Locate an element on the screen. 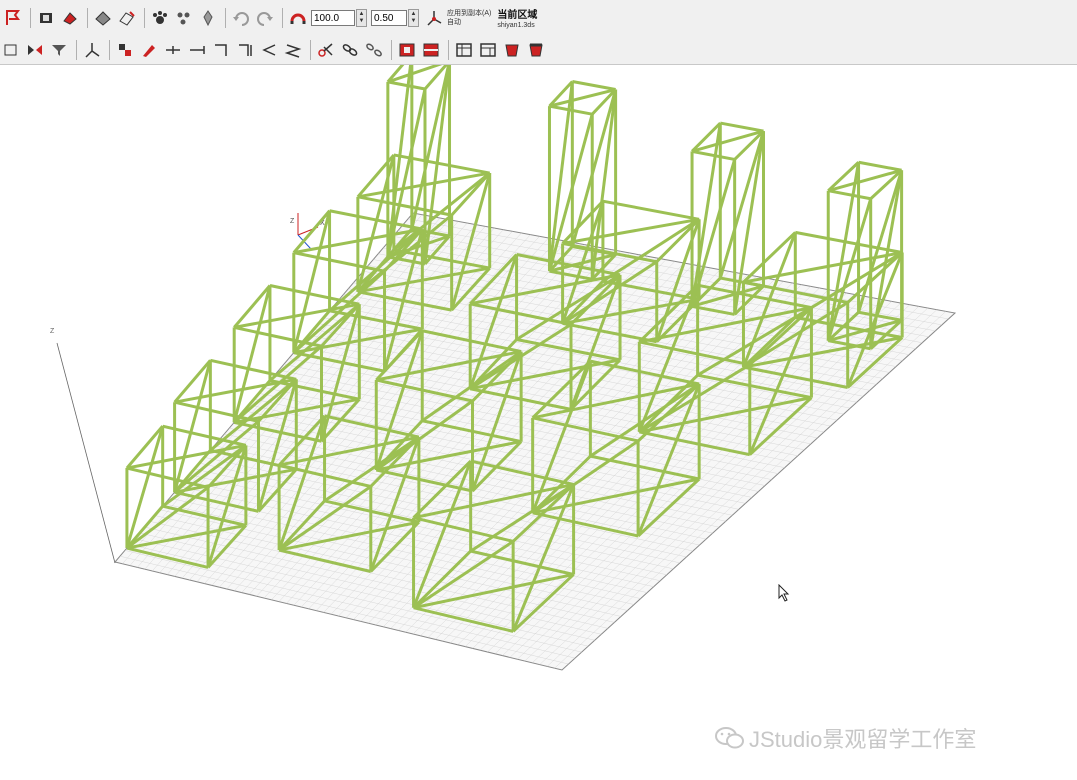  step-spinner: ▲ ▼ is located at coordinates (413, 18).